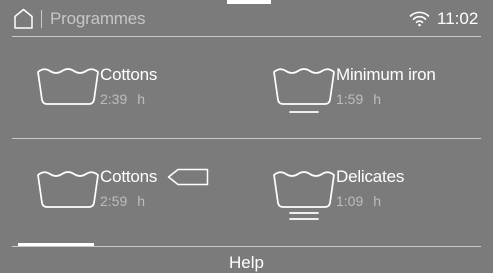 The image size is (493, 273). I want to click on tag-icon, so click(188, 177).